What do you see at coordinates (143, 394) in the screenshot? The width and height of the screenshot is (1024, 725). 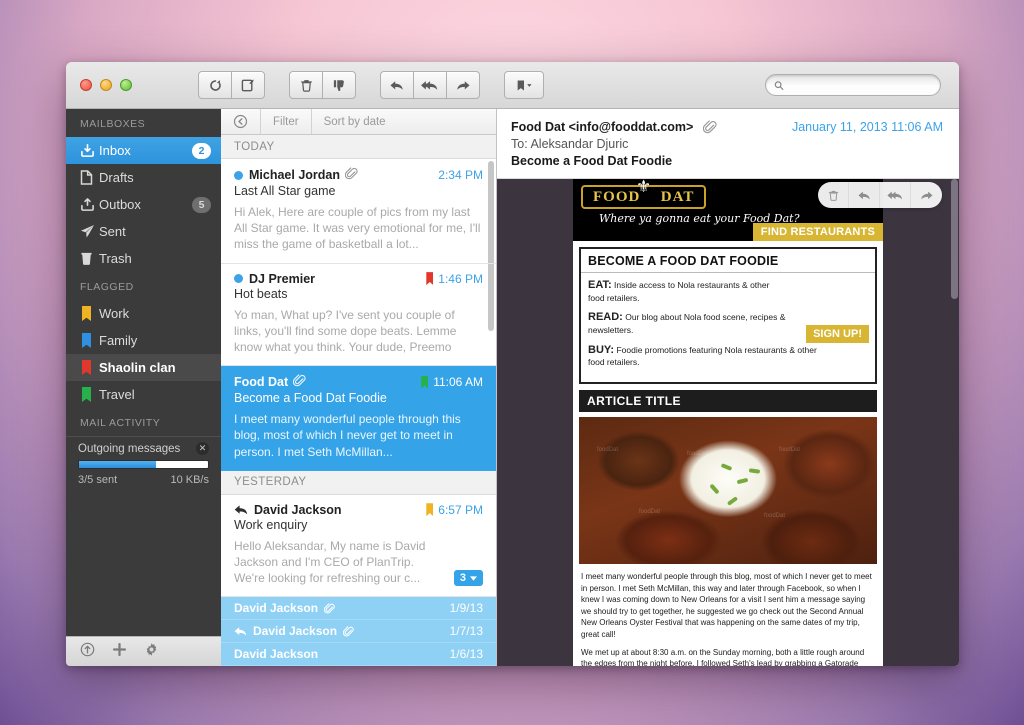 I see `sidebar-item-travel: Travel` at bounding box center [143, 394].